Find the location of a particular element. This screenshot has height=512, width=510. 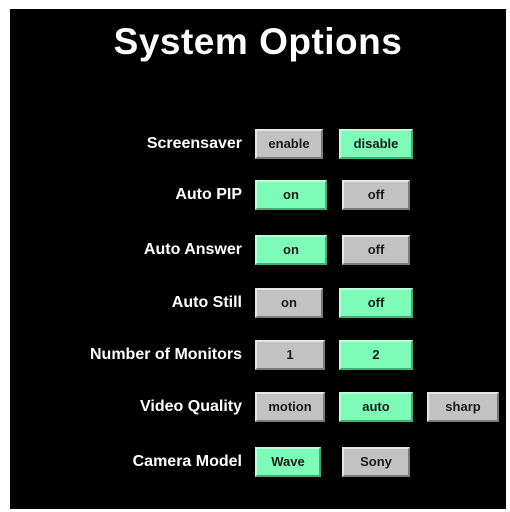

number-of-monitors-label: Number of Monitors is located at coordinates (166, 354).